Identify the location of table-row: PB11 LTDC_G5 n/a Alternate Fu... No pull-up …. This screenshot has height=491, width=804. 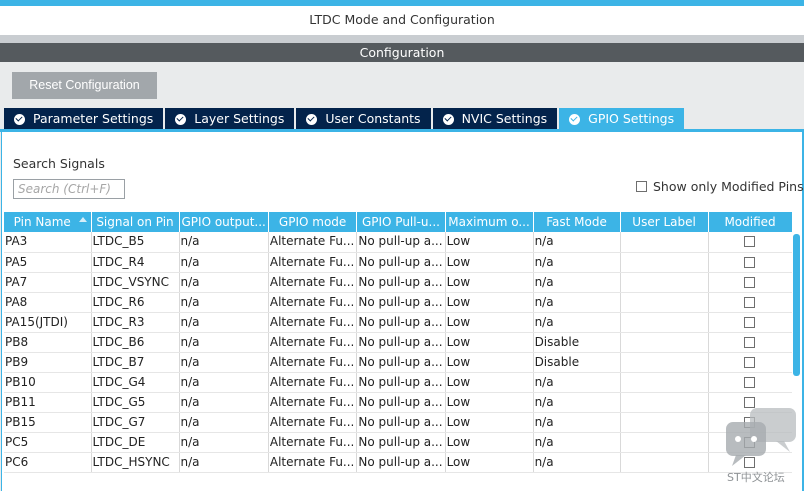
(398, 402).